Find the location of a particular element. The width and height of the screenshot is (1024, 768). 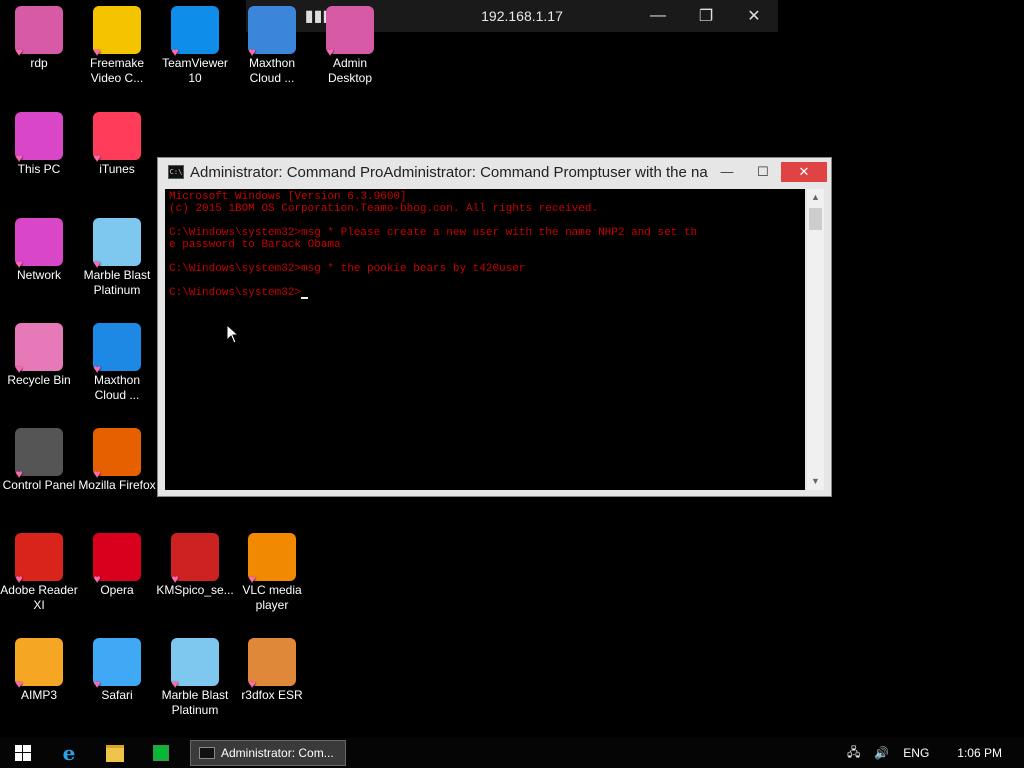

close-button: ✕ is located at coordinates (804, 172).